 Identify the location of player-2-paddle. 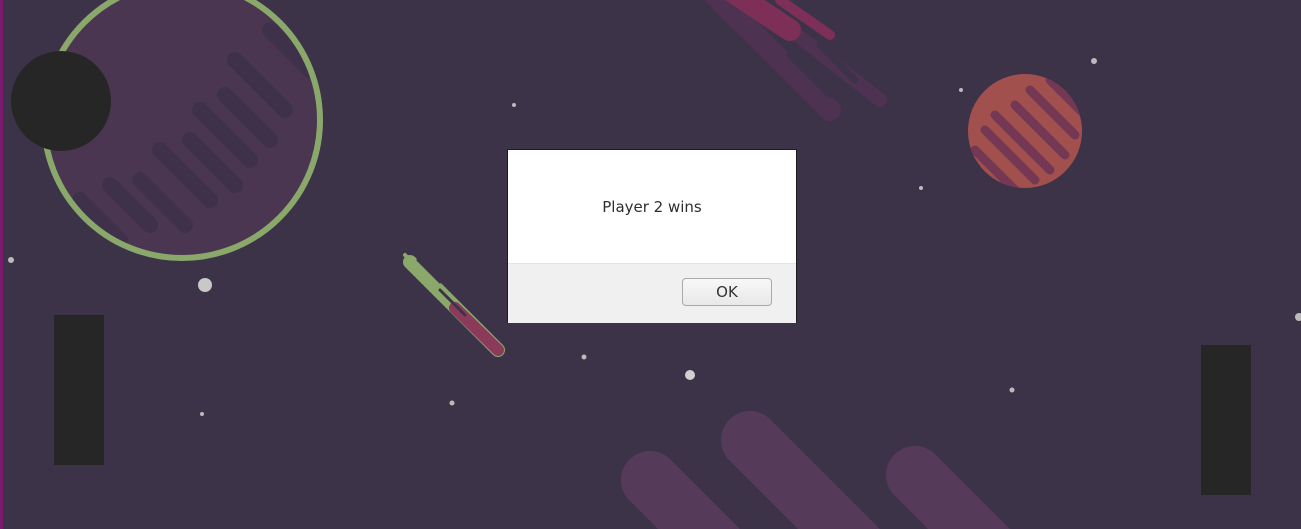
(1226, 420).